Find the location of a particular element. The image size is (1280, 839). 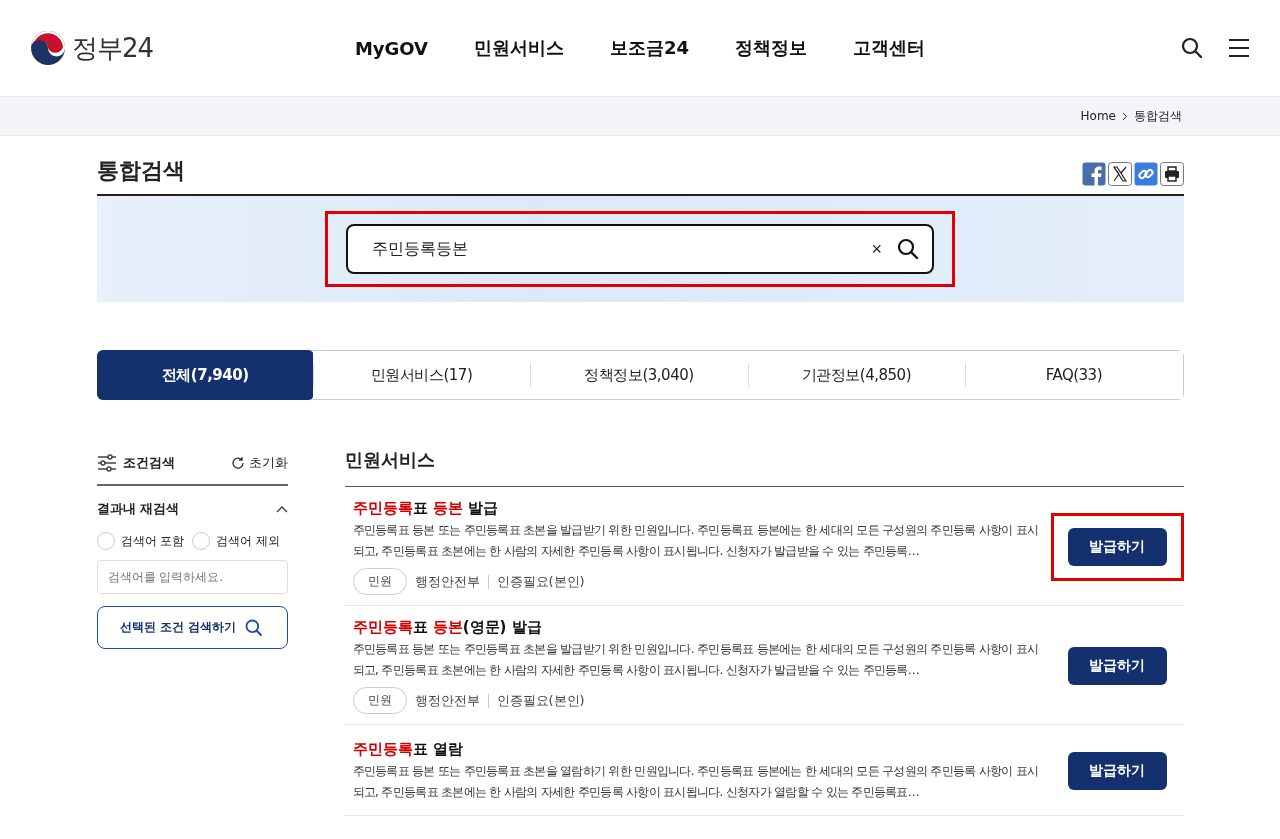

nav-link: 고객센터 is located at coordinates (889, 48).